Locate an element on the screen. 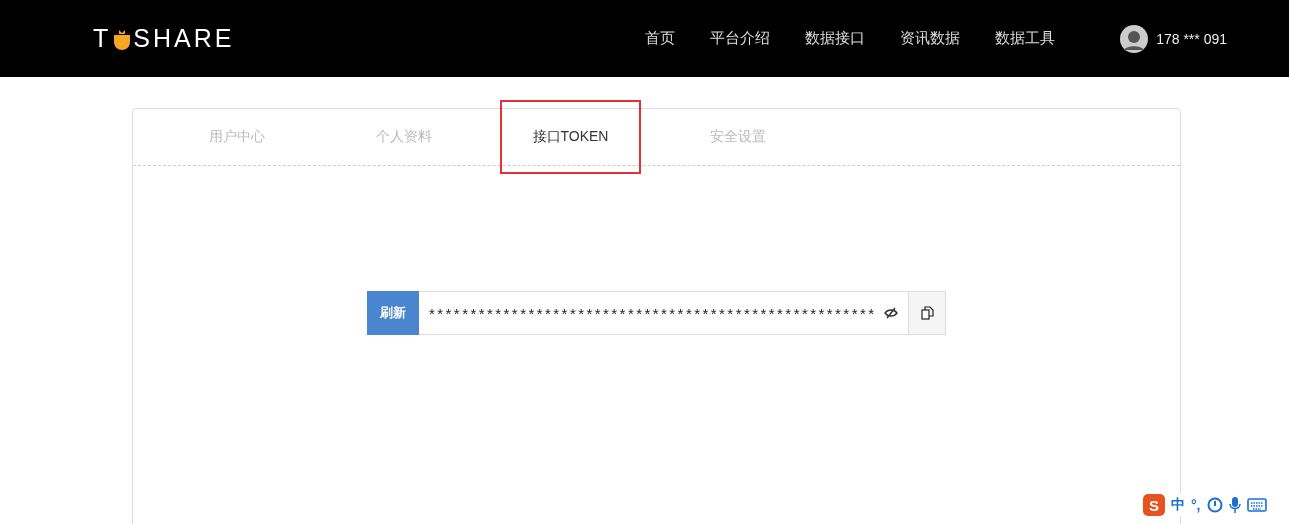 The image size is (1289, 524). nav-link: 首页 is located at coordinates (660, 38).